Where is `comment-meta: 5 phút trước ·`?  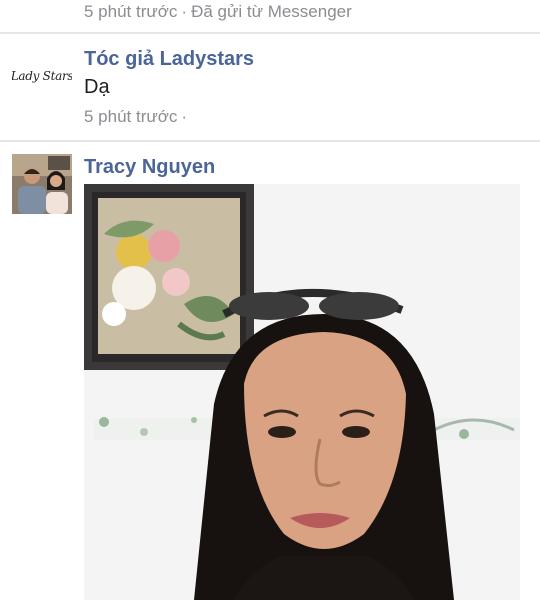 comment-meta: 5 phút trước · is located at coordinates (137, 117).